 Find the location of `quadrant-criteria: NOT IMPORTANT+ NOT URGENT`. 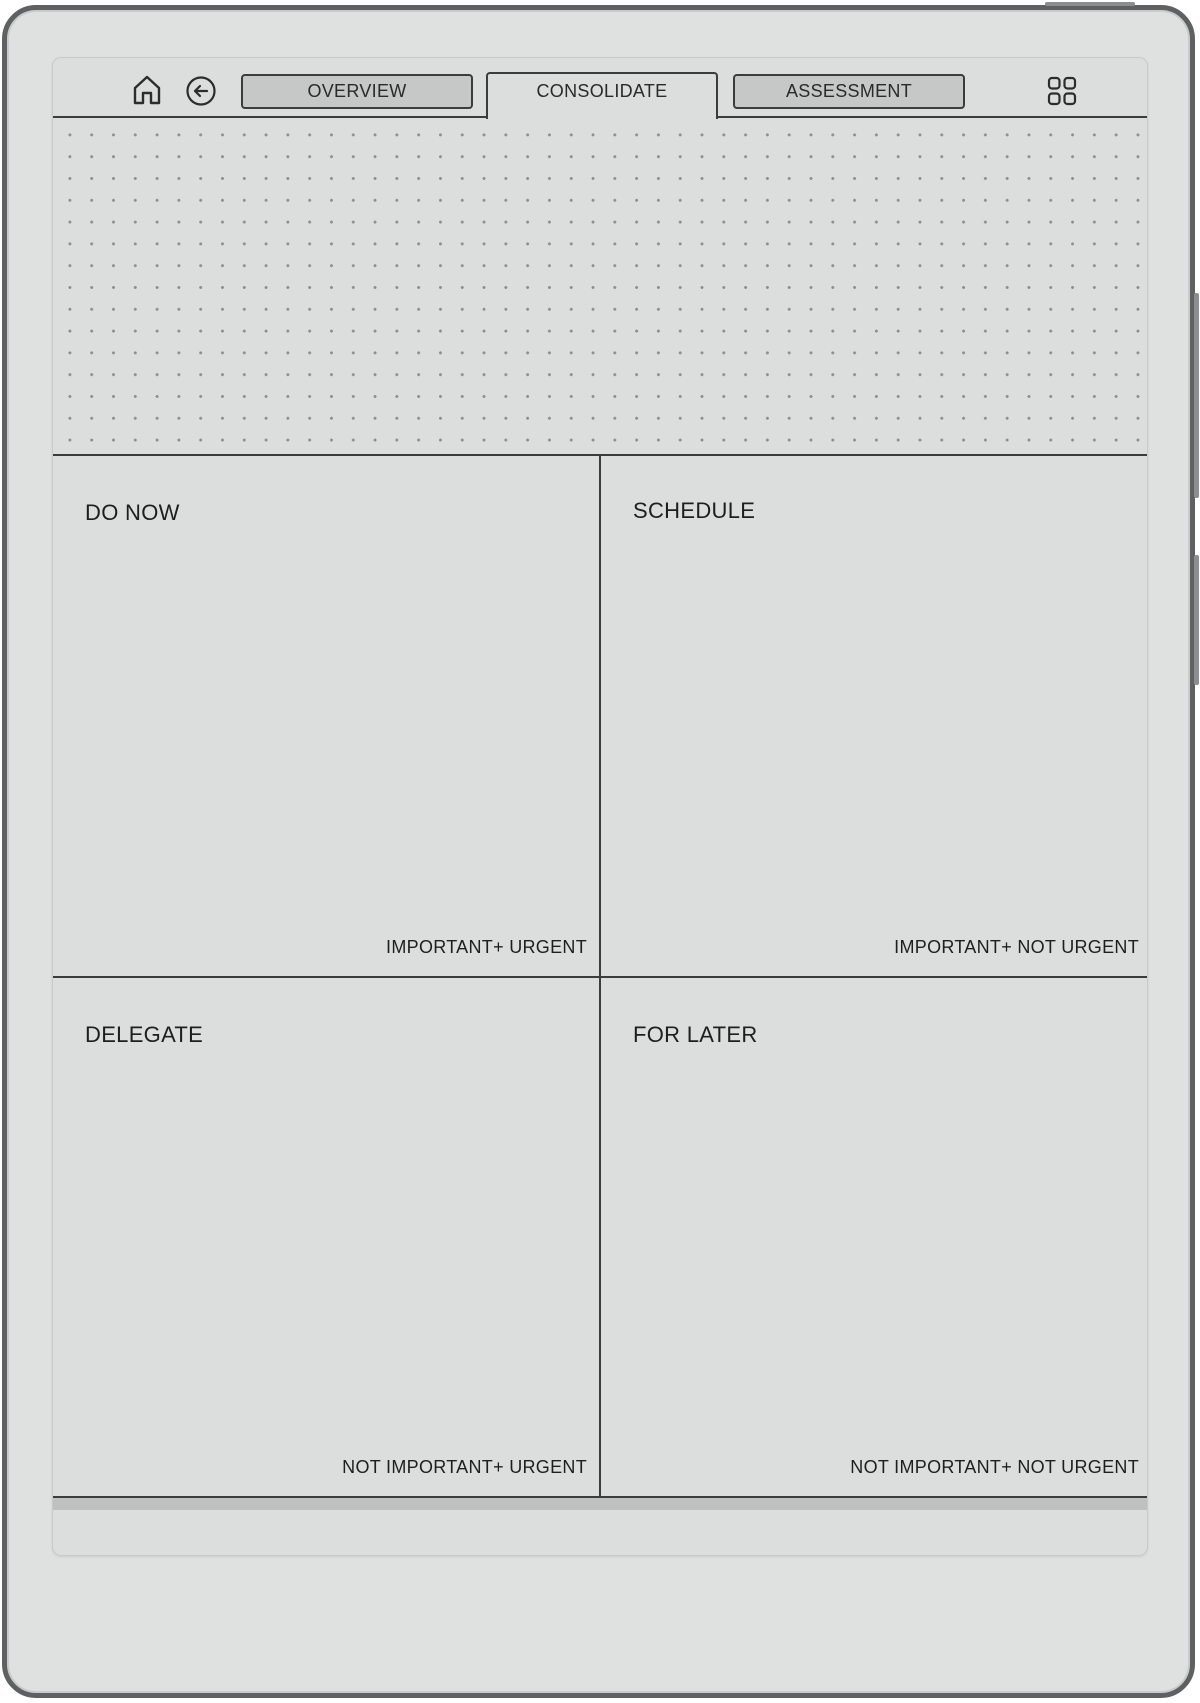

quadrant-criteria: NOT IMPORTANT+ NOT URGENT is located at coordinates (994, 1467).